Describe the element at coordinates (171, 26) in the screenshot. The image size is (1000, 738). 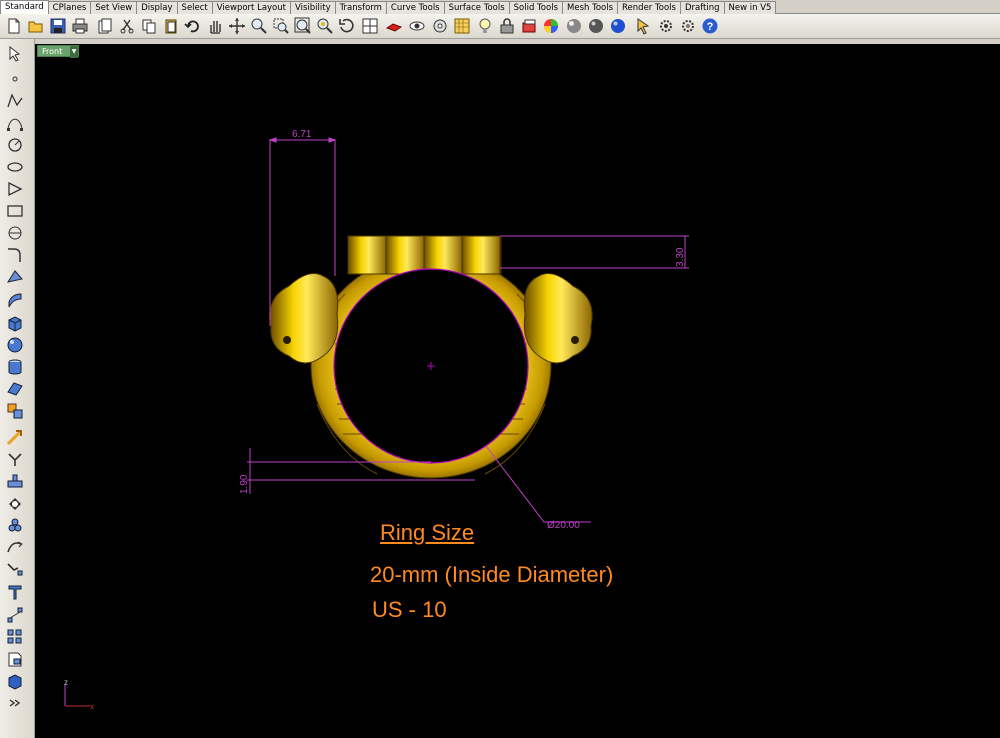
I see `paste-icon` at that location.